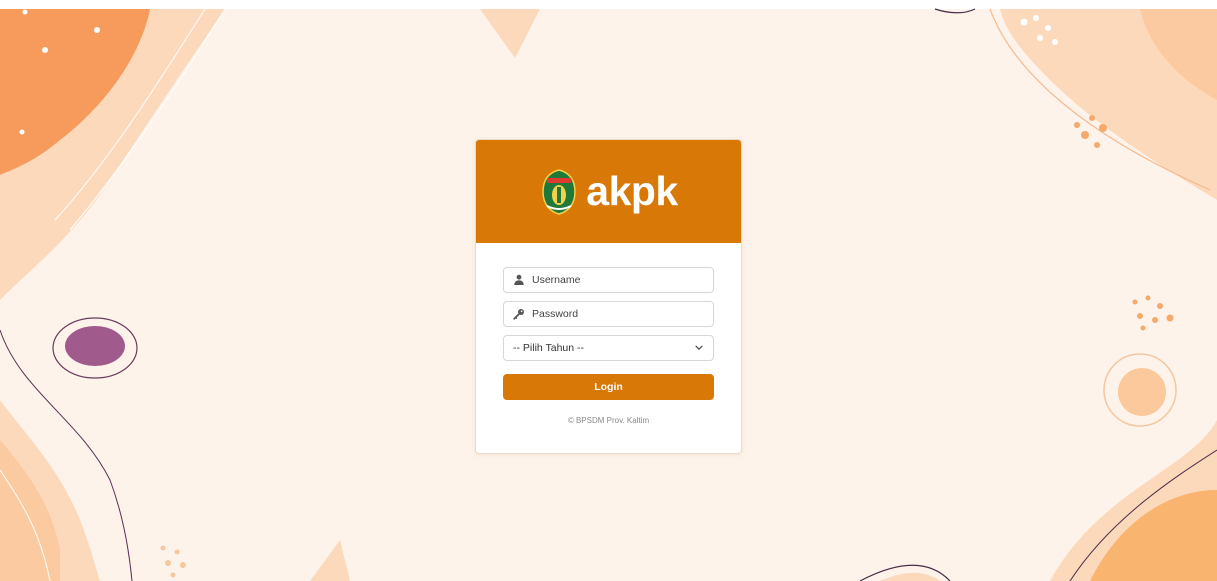 Image resolution: width=1217 pixels, height=581 pixels. What do you see at coordinates (632, 191) in the screenshot?
I see `brand-name: akpk` at bounding box center [632, 191].